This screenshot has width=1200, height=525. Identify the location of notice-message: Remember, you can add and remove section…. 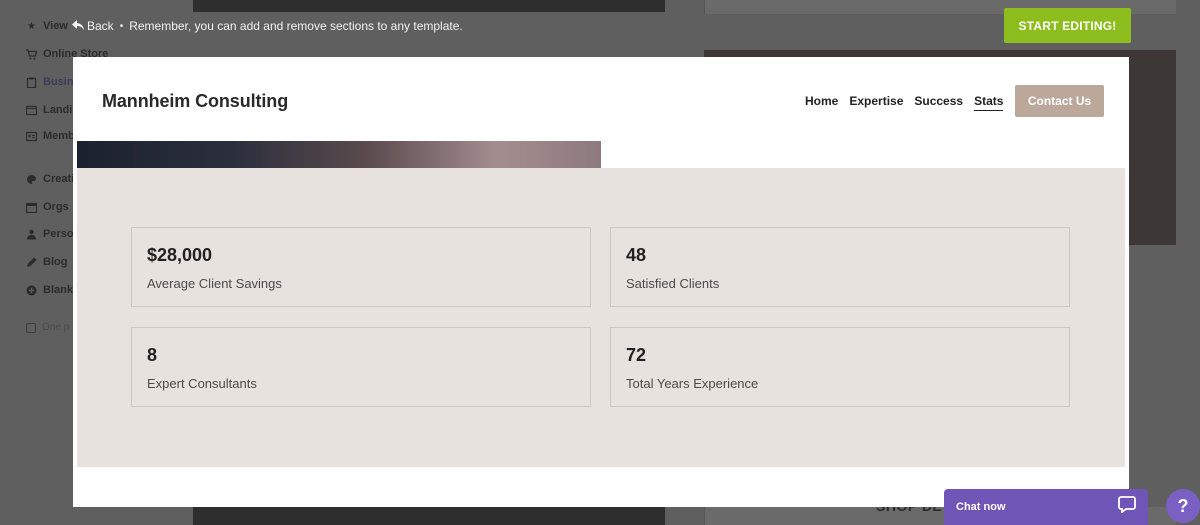
(296, 26).